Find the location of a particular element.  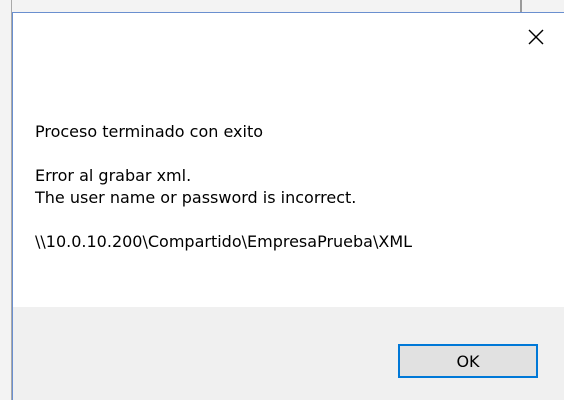

background-window-top is located at coordinates (288, 6).